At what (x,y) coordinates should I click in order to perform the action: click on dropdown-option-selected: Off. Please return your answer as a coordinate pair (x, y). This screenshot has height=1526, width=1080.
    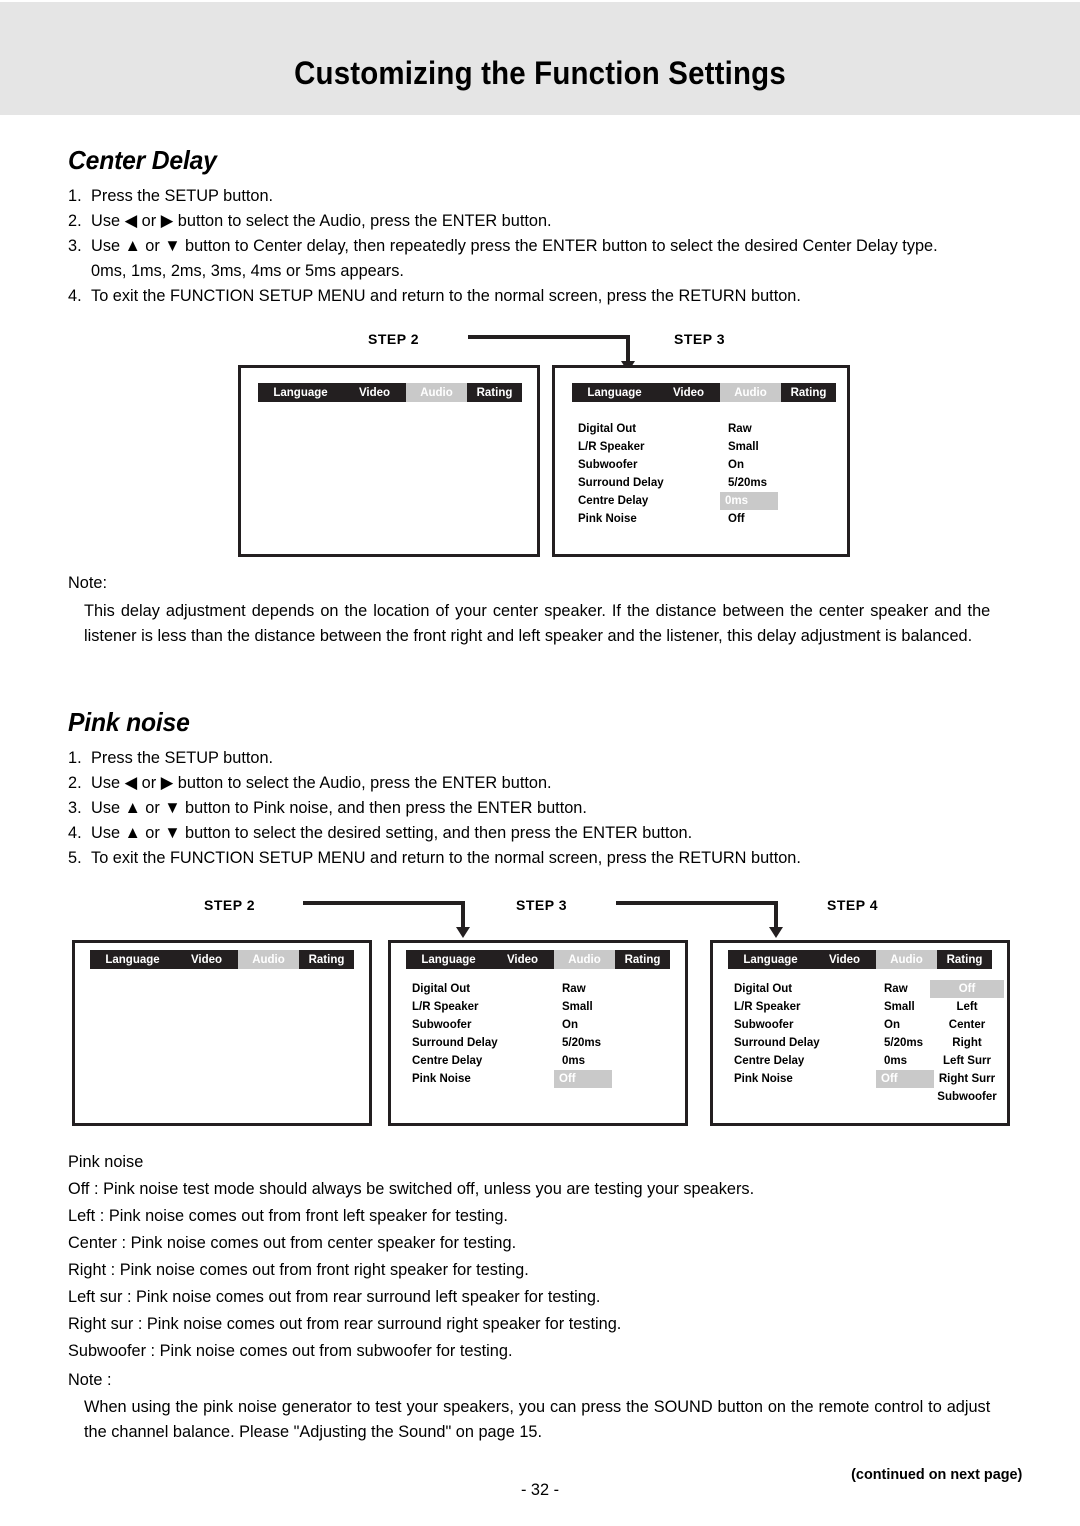
    Looking at the image, I should click on (967, 989).